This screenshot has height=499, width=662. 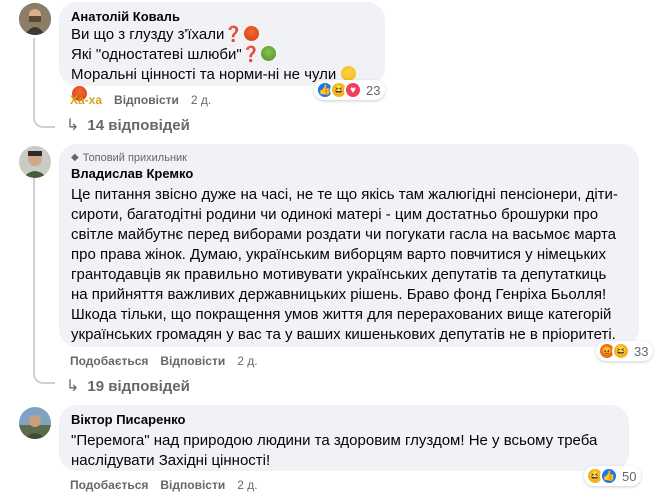 What do you see at coordinates (86, 100) in the screenshot?
I see `react-button: Ха-ха` at bounding box center [86, 100].